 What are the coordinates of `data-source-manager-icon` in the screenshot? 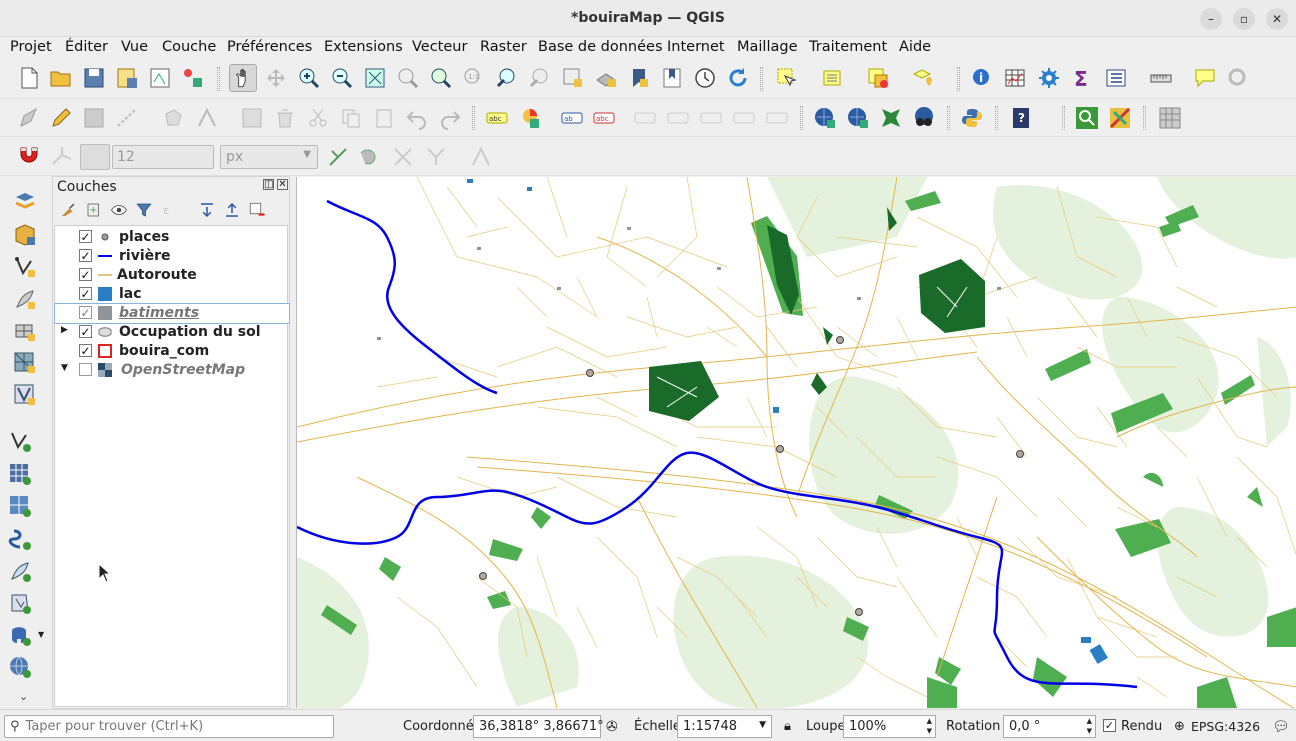 It's located at (25, 203).